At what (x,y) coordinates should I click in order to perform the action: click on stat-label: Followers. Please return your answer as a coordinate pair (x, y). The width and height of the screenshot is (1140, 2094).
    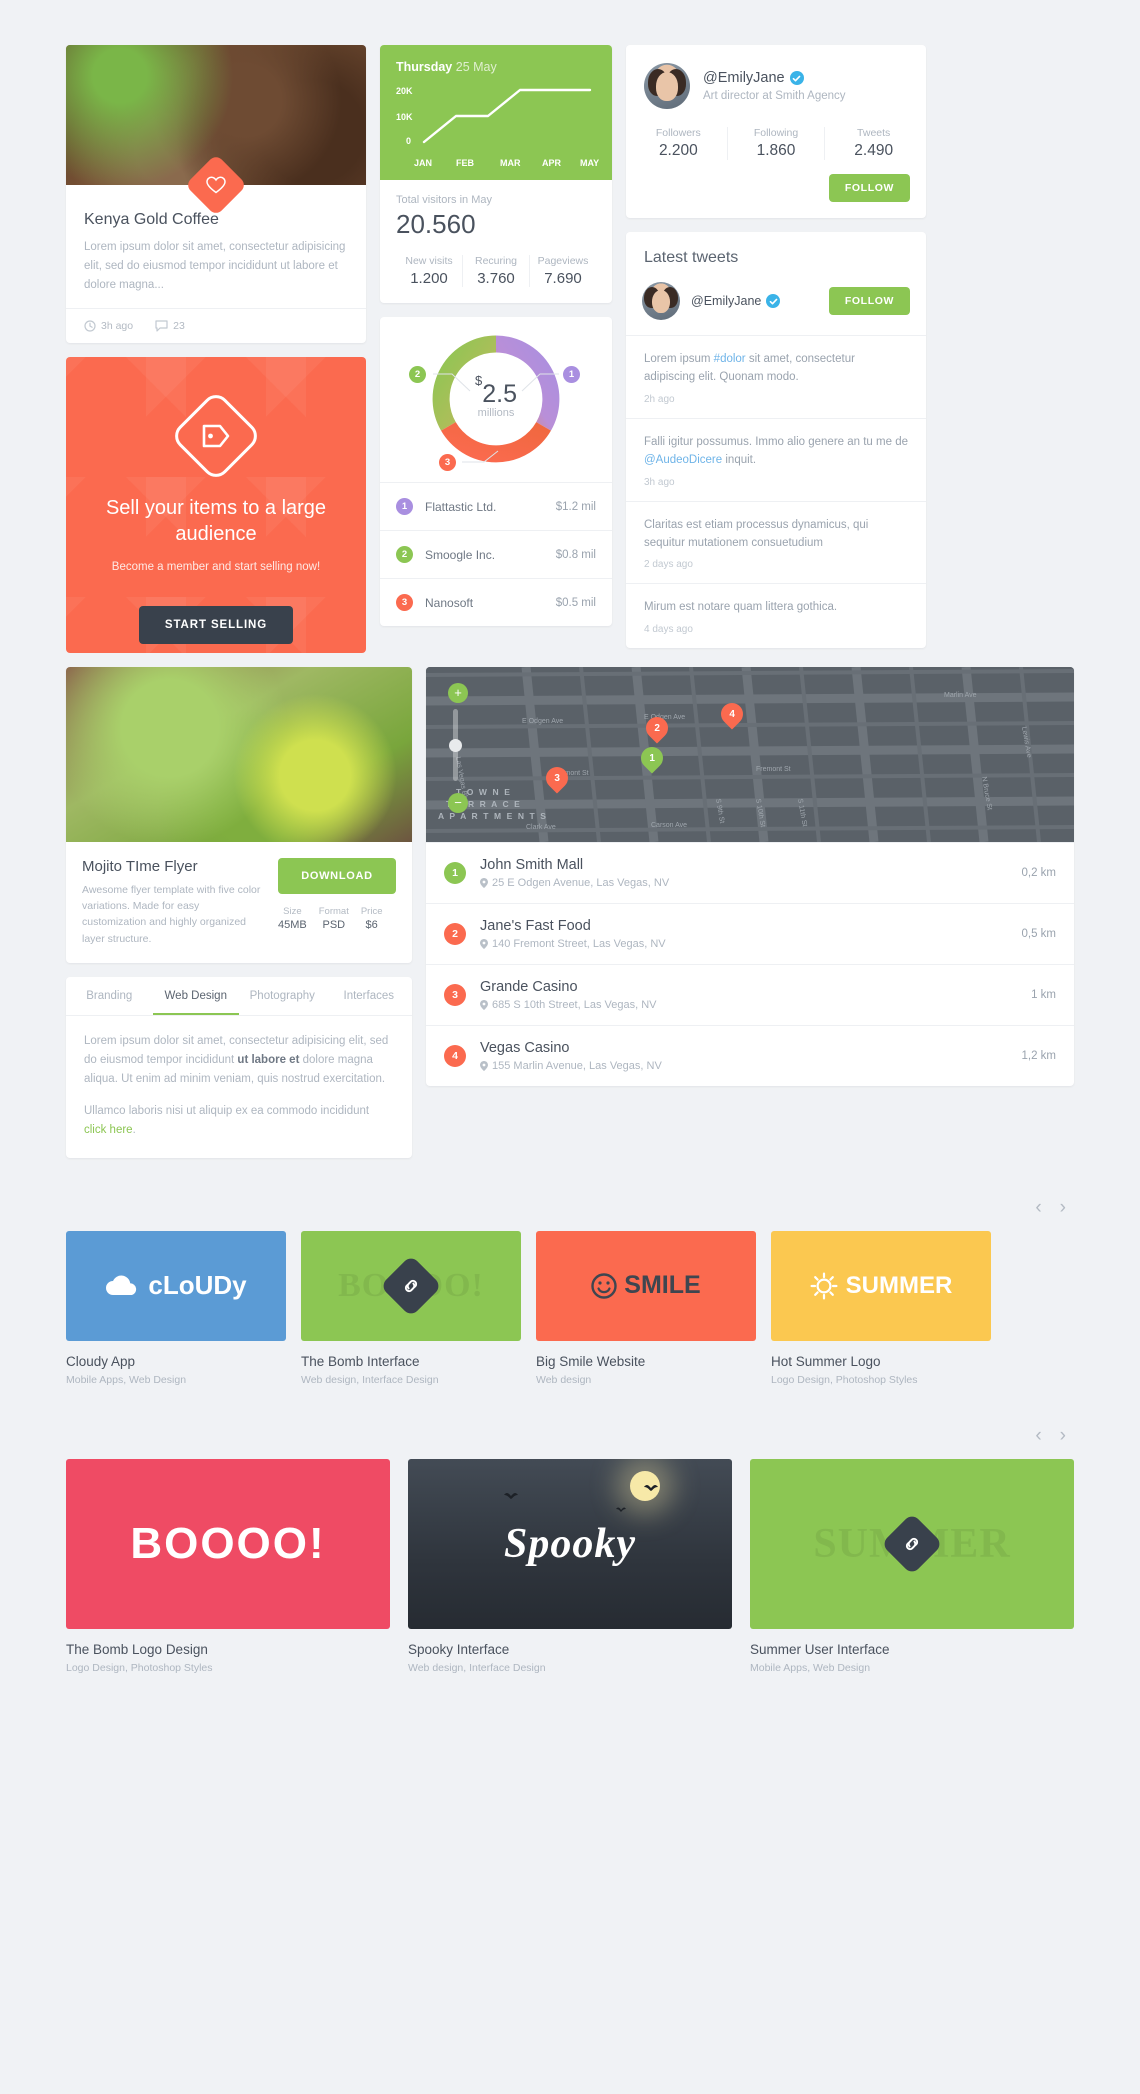
    Looking at the image, I should click on (678, 133).